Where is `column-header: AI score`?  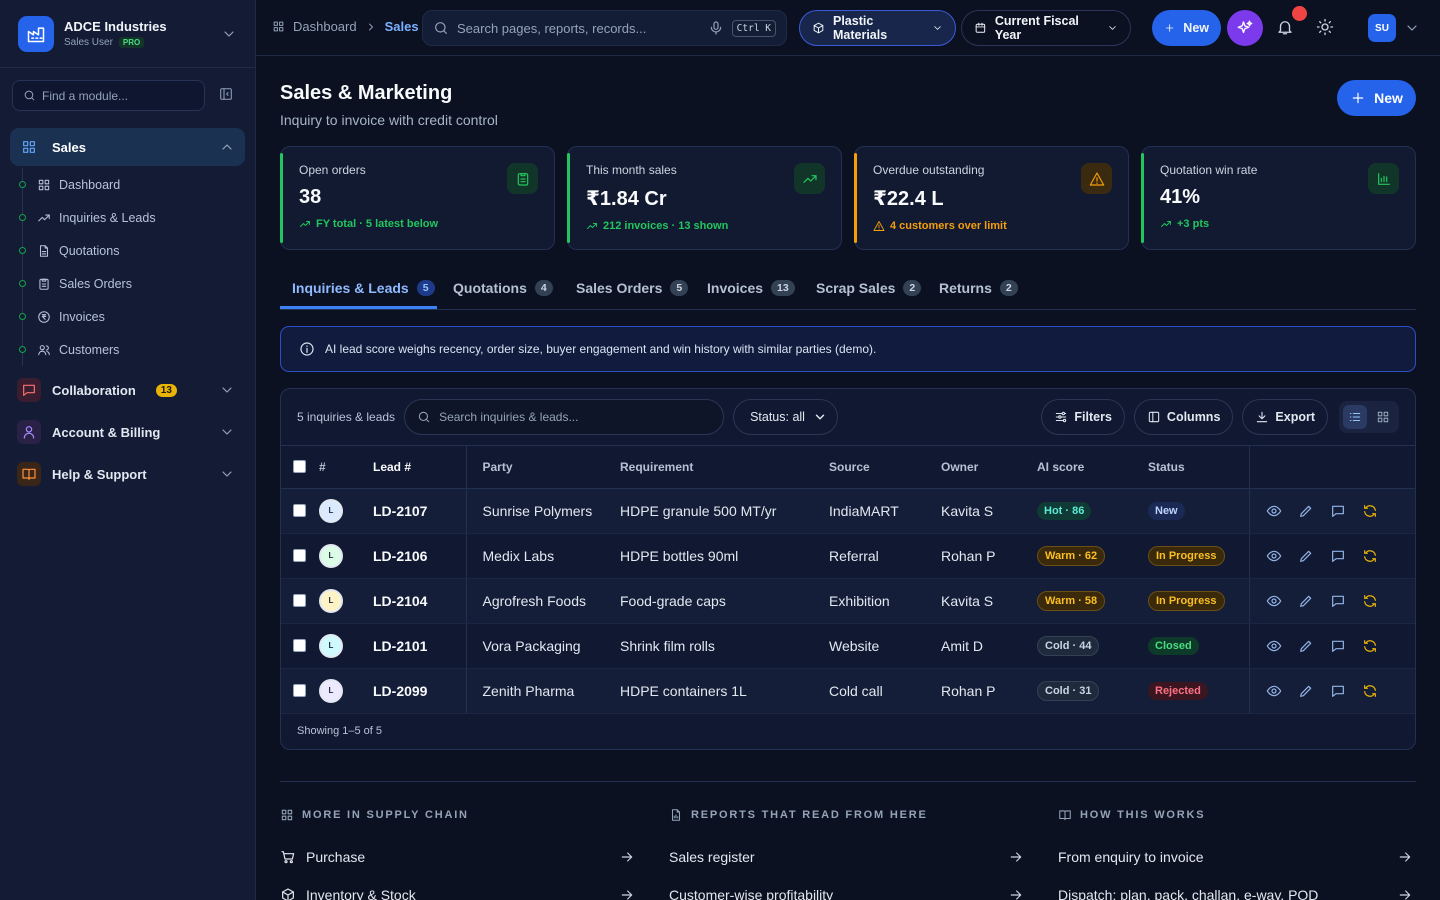 column-header: AI score is located at coordinates (1092, 467).